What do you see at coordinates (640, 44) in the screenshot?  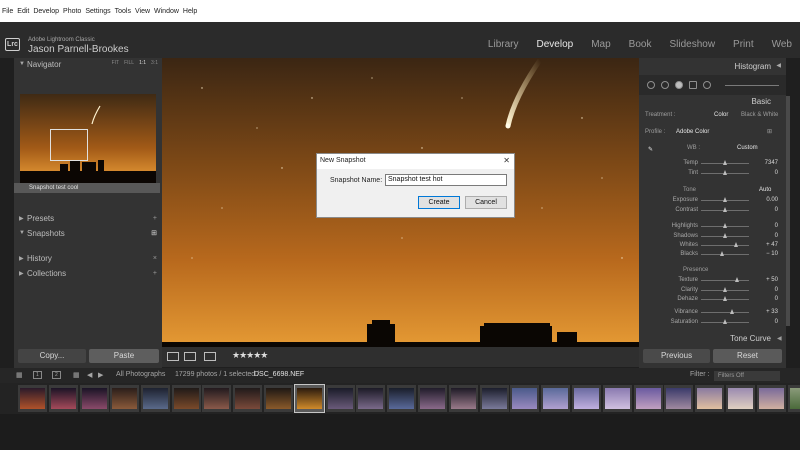 I see `module-book: Book` at bounding box center [640, 44].